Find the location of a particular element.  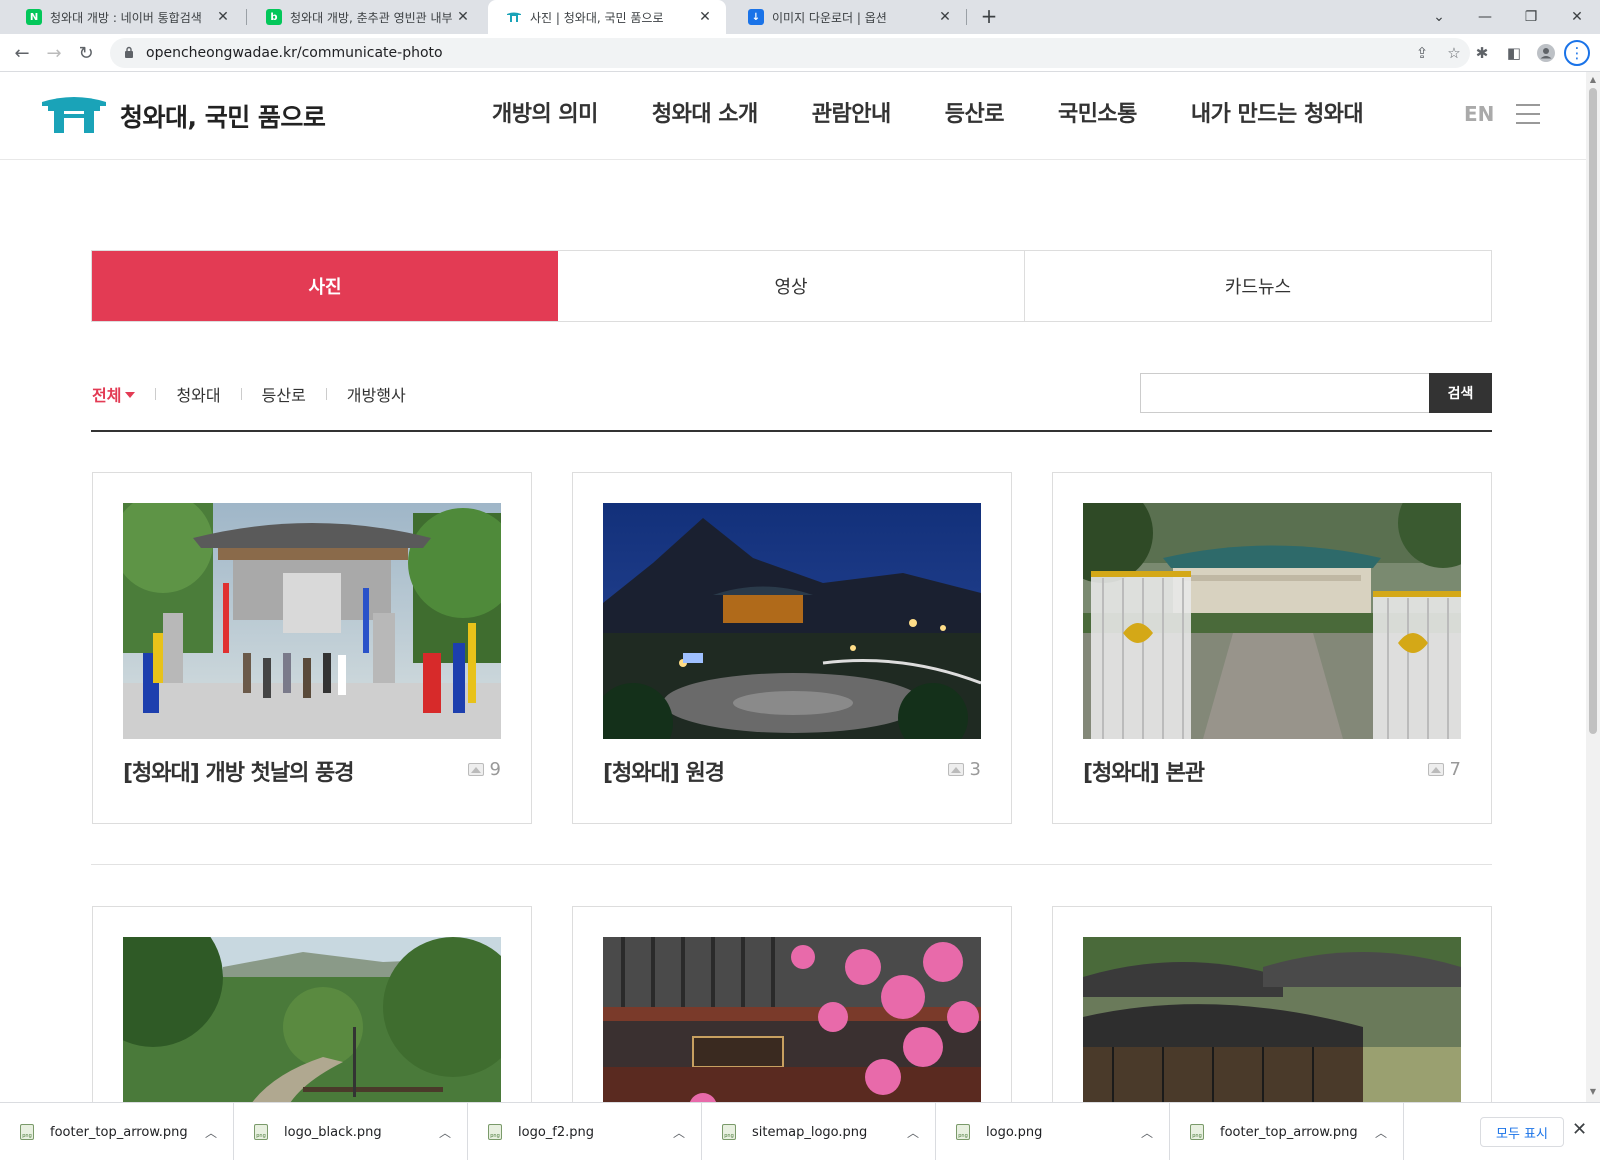

photo-thumbnail-chunchugwan is located at coordinates (792, 1027).